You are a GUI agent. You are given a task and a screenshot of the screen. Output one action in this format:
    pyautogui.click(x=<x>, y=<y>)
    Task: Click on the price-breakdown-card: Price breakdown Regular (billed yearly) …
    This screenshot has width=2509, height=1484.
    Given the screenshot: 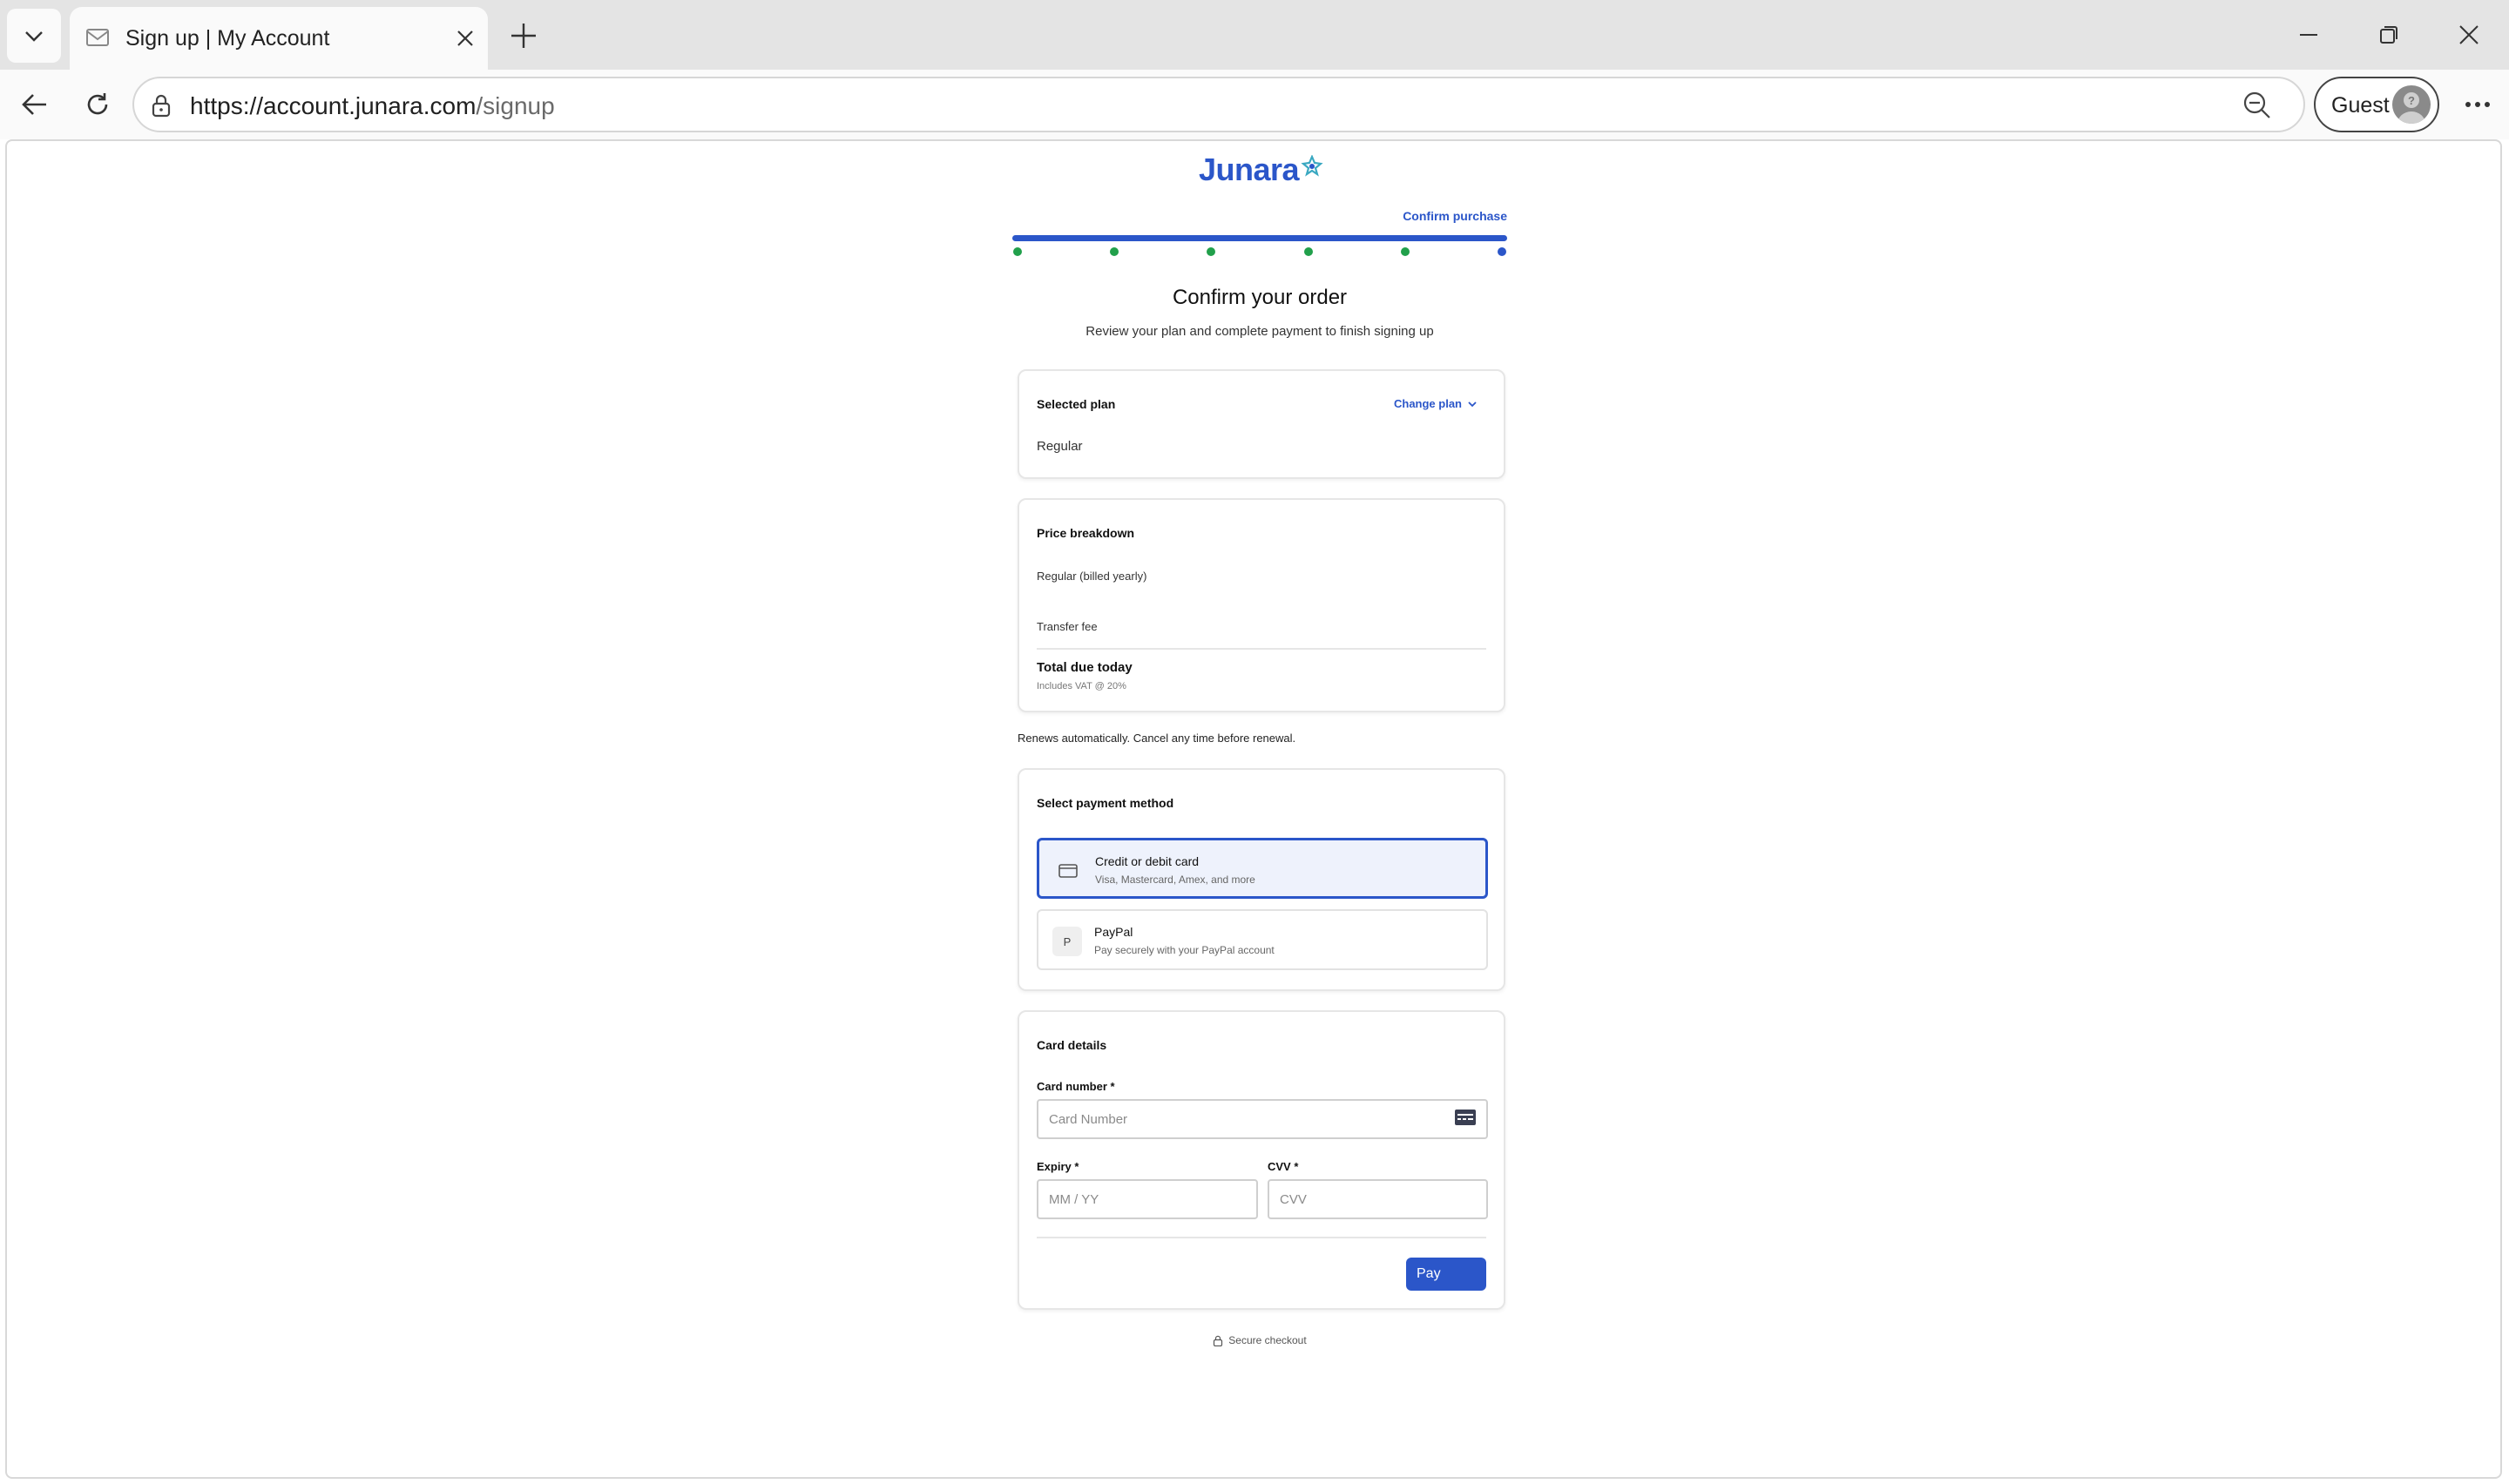 What is the action you would take?
    pyautogui.click(x=1261, y=605)
    